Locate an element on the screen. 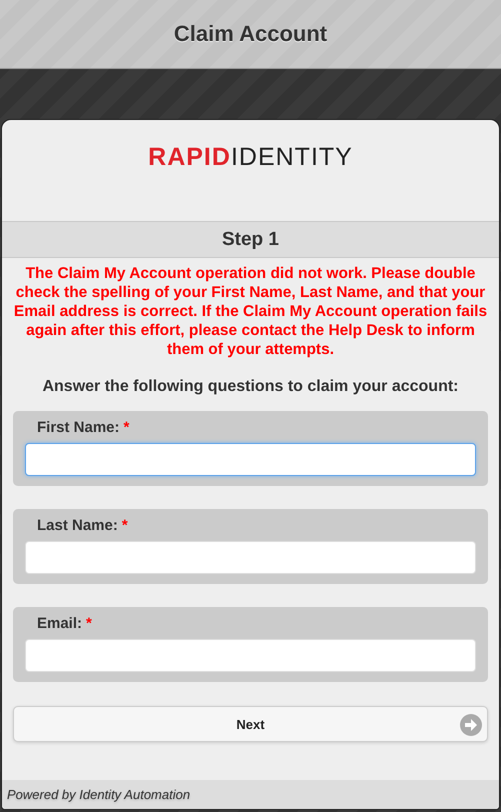 This screenshot has width=501, height=812. field-label: Last Name: is located at coordinates (77, 525).